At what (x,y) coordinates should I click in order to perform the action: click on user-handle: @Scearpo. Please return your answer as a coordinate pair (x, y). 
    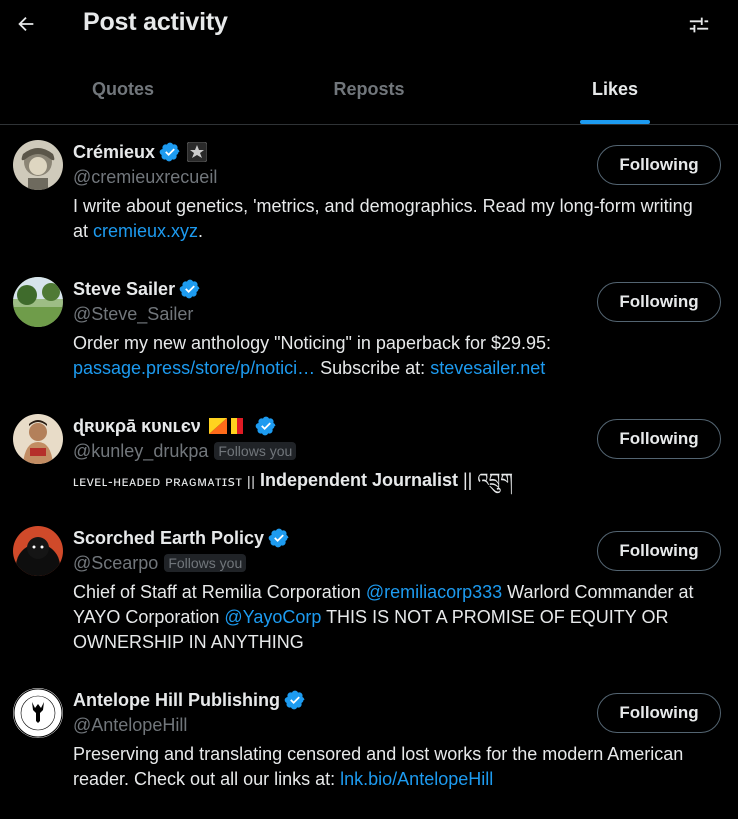
    Looking at the image, I should click on (116, 562).